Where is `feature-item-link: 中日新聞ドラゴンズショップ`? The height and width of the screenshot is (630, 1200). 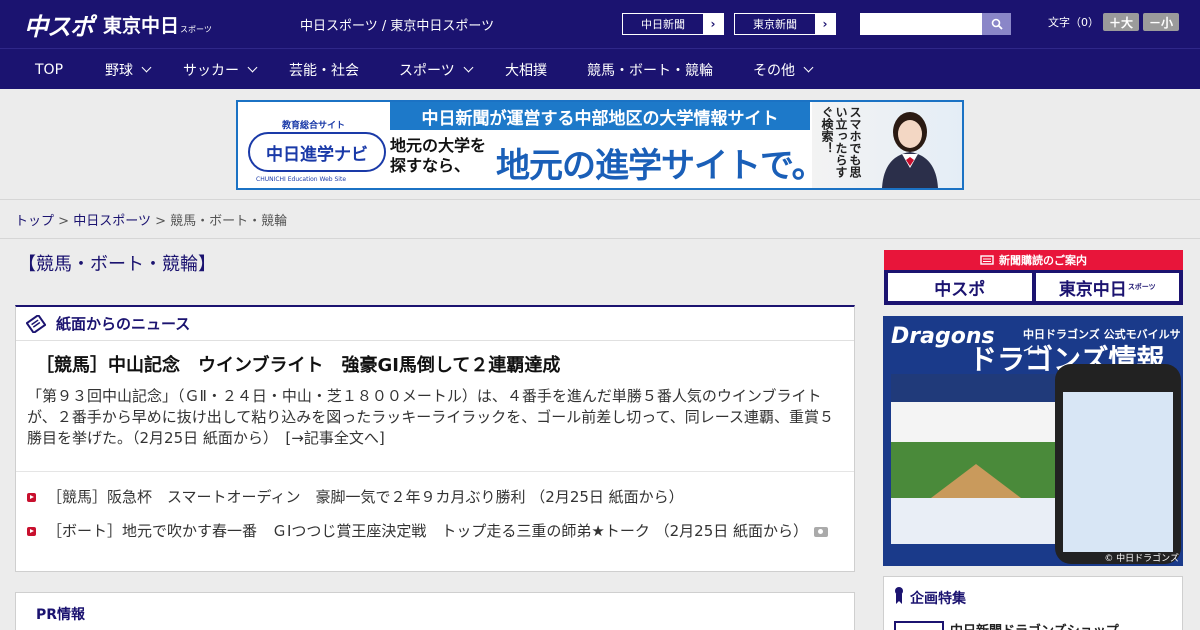
feature-item-link: 中日新聞ドラゴンズショップ is located at coordinates (1034, 625).